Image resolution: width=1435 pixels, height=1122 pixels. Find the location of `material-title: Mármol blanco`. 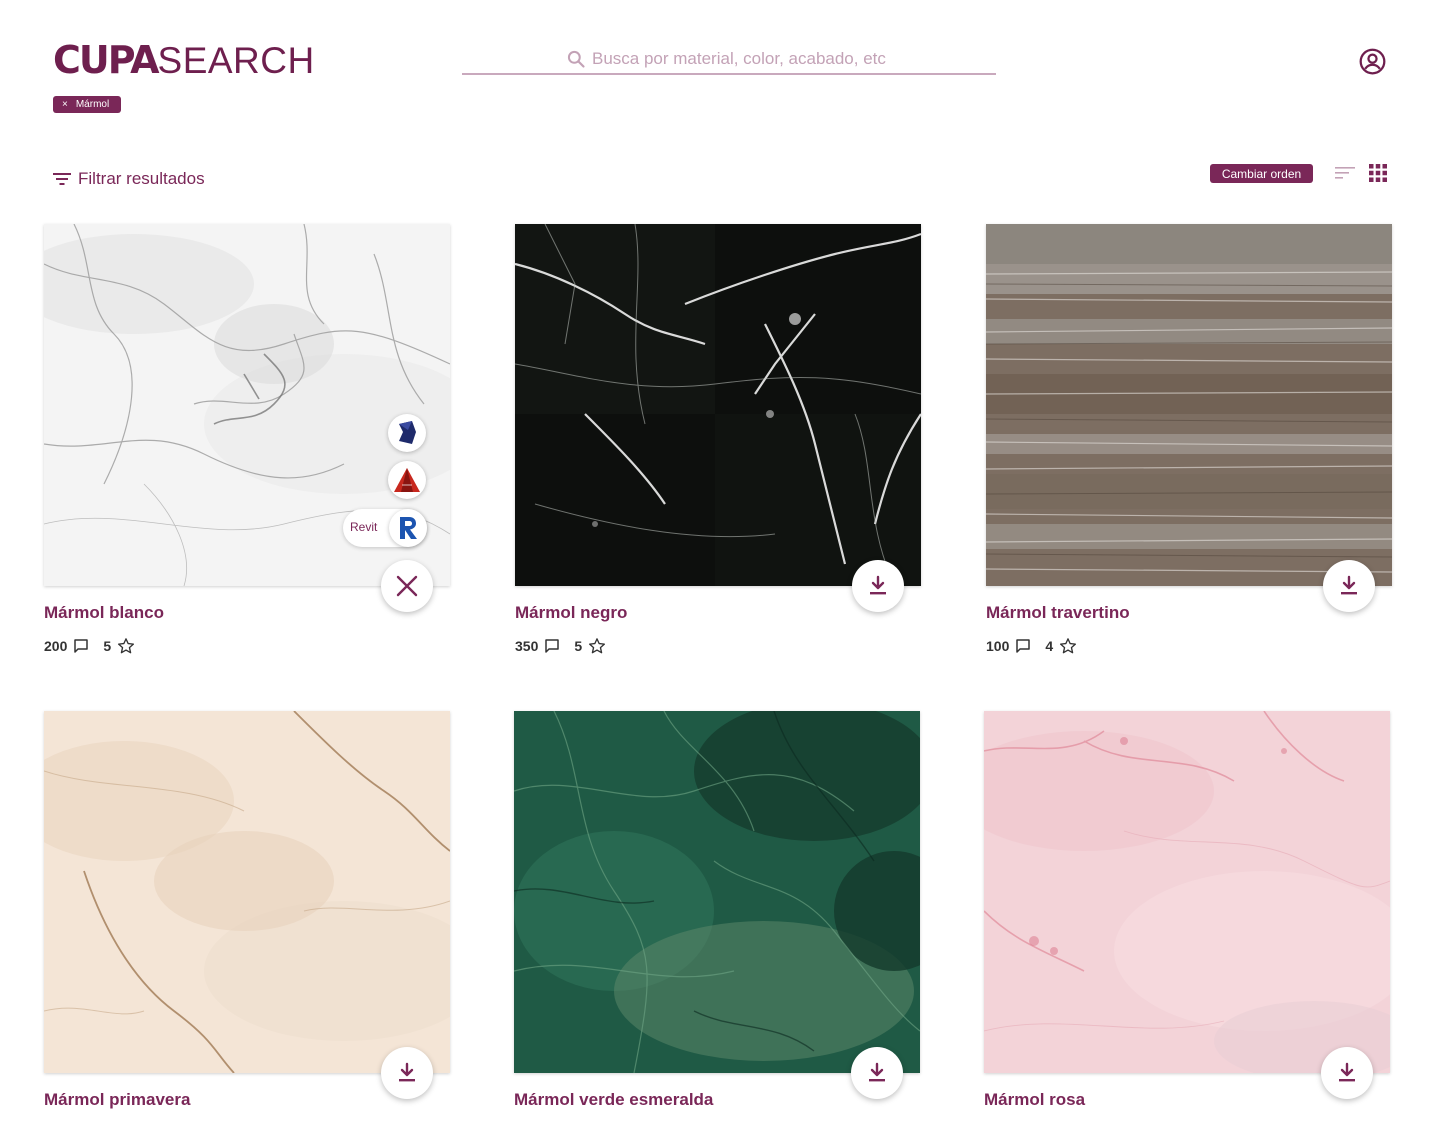

material-title: Mármol blanco is located at coordinates (247, 613).